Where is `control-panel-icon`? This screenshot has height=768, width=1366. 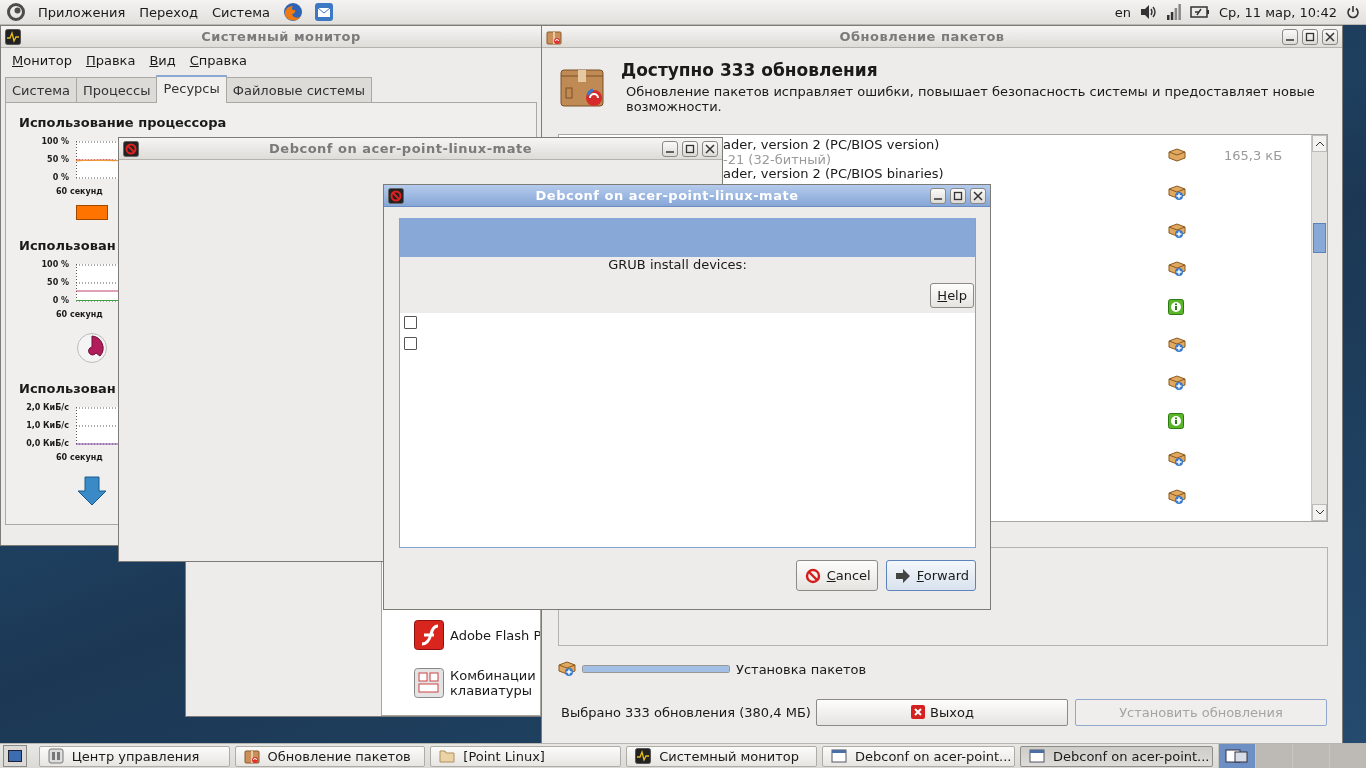 control-panel-icon is located at coordinates (55, 756).